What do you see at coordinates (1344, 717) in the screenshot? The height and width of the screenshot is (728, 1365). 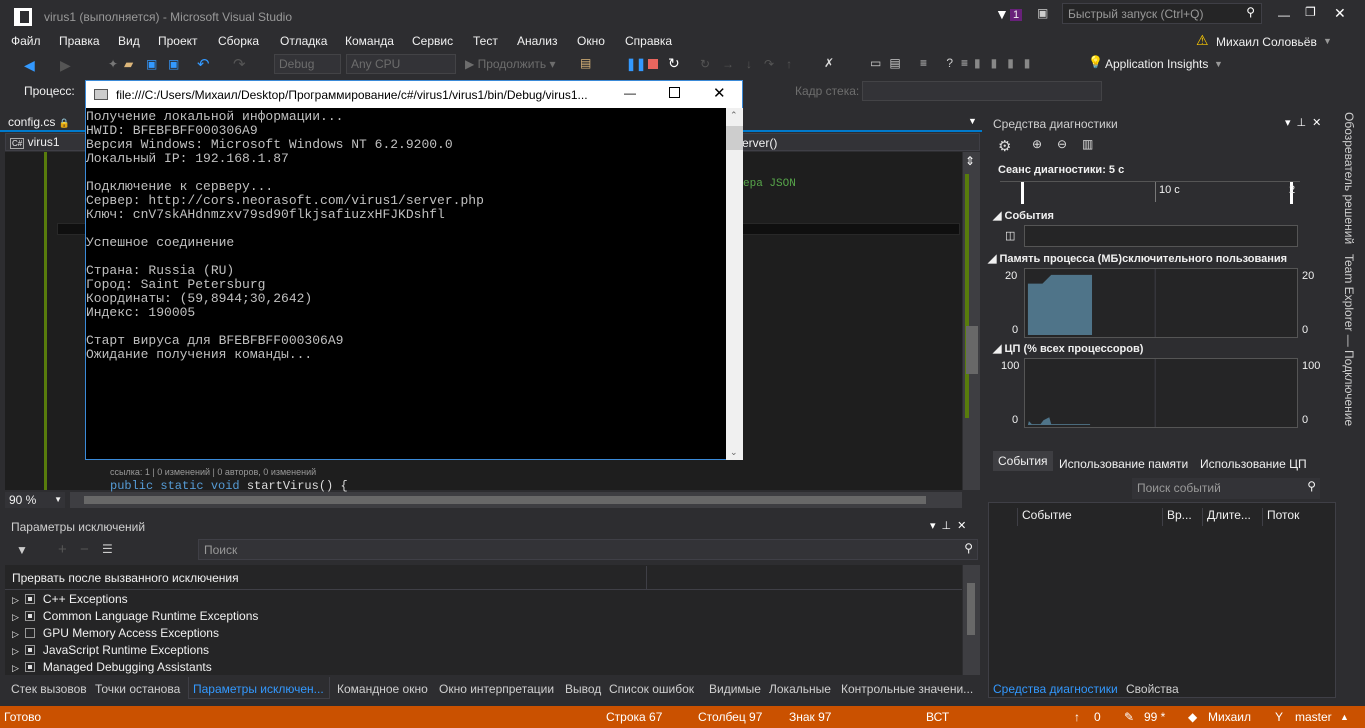 I see `branch-chevron-icon: ▲` at bounding box center [1344, 717].